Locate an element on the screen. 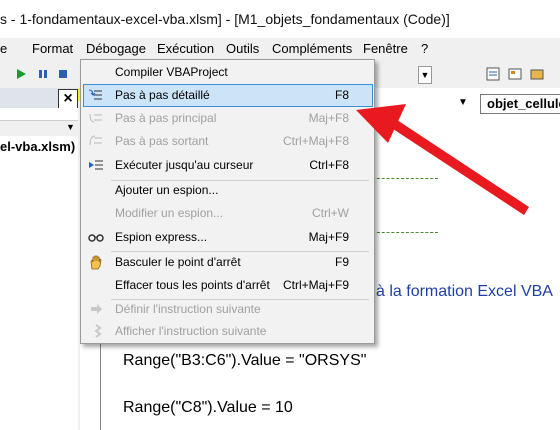  menu-item-pas-a-pas-sortant: Pas à pas sortant Ctrl+Maj+F8 is located at coordinates (227, 141).